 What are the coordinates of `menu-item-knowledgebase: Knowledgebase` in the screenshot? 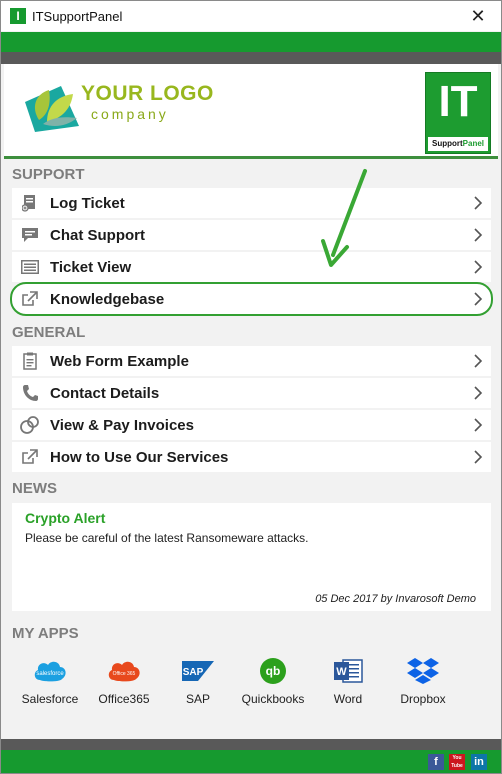 It's located at (251, 299).